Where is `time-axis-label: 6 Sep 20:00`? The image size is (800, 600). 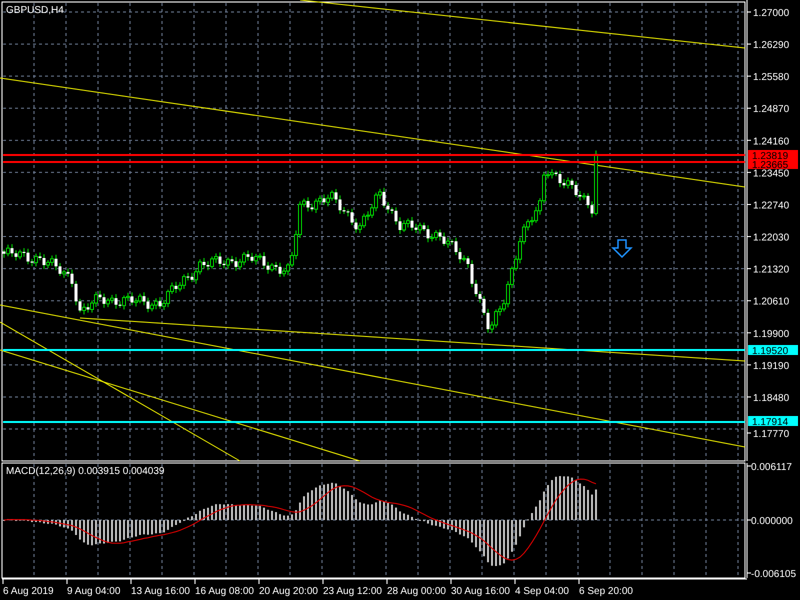
time-axis-label: 6 Sep 20:00 is located at coordinates (606, 591).